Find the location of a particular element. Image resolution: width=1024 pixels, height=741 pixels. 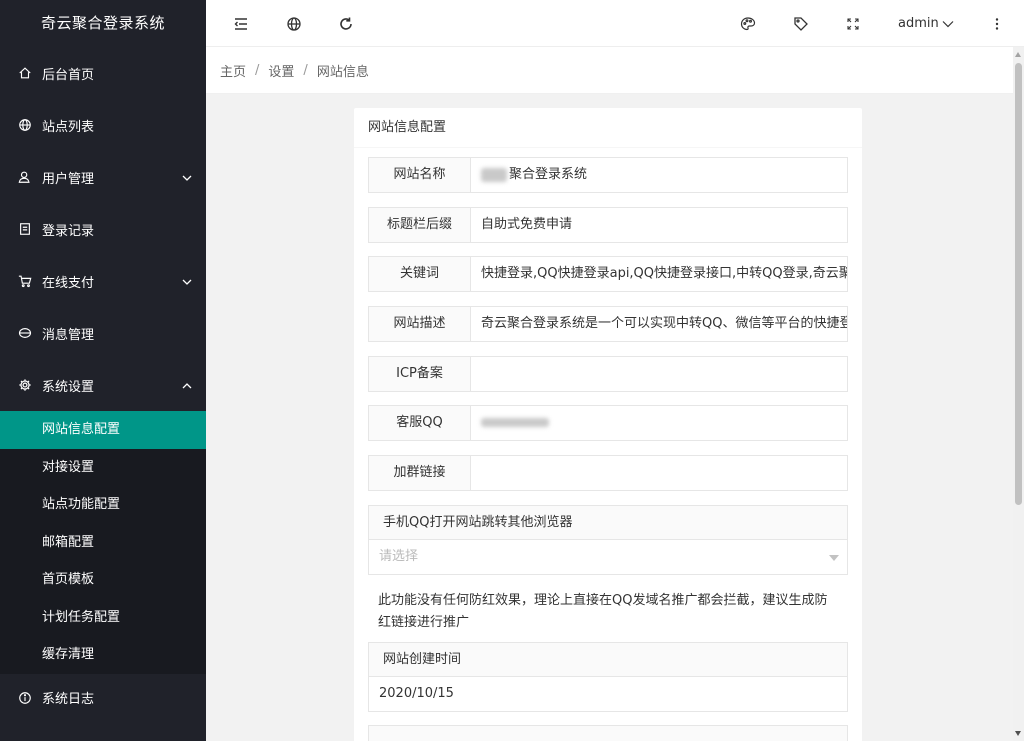

sidebar-item-label: 系统日志 is located at coordinates (68, 699).